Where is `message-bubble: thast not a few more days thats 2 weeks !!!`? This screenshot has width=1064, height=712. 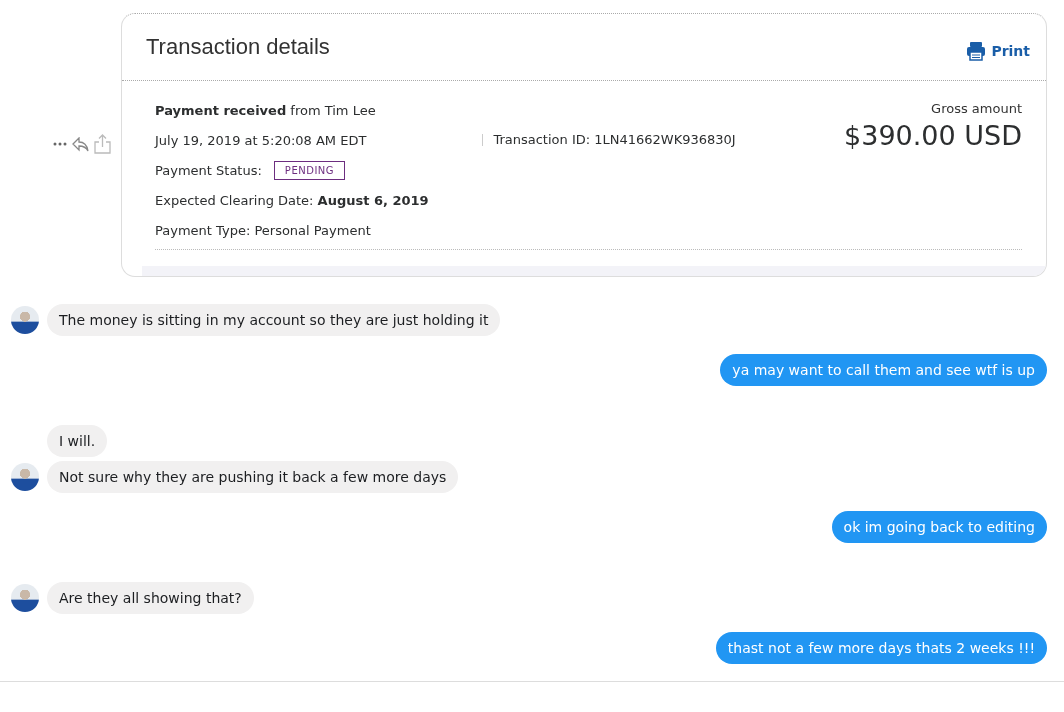
message-bubble: thast not a few more days thats 2 weeks !!! is located at coordinates (881, 648).